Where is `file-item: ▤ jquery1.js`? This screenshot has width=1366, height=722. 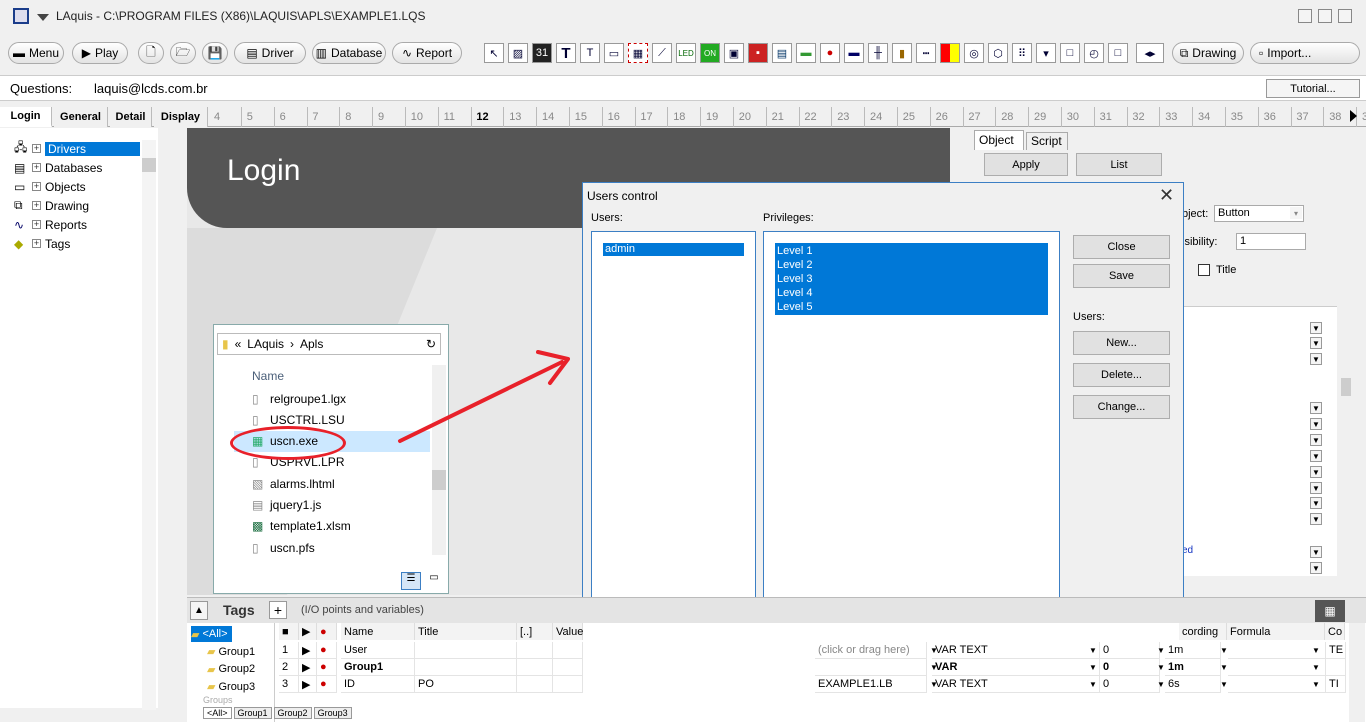
file-item: ▤ jquery1.js is located at coordinates (332, 505).